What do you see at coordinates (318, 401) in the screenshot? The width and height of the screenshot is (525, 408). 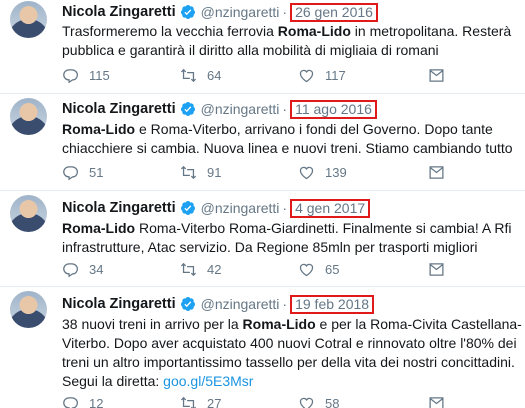 I see `like-button: 58` at bounding box center [318, 401].